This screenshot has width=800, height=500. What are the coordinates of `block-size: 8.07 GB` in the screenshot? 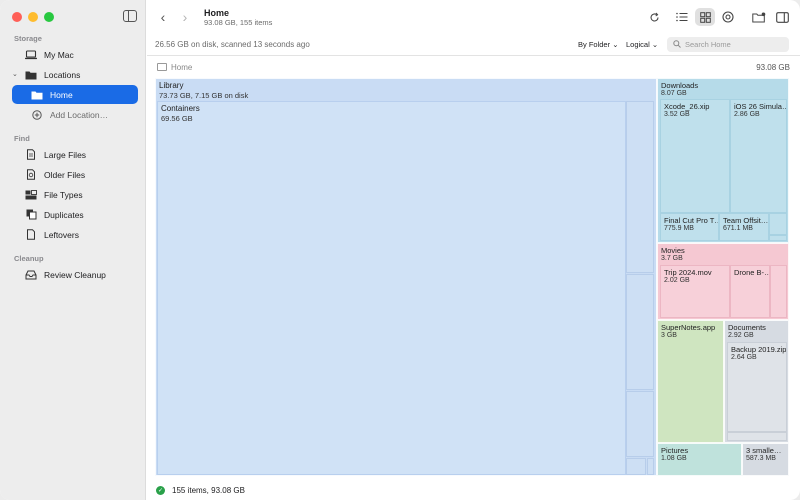 It's located at (674, 93).